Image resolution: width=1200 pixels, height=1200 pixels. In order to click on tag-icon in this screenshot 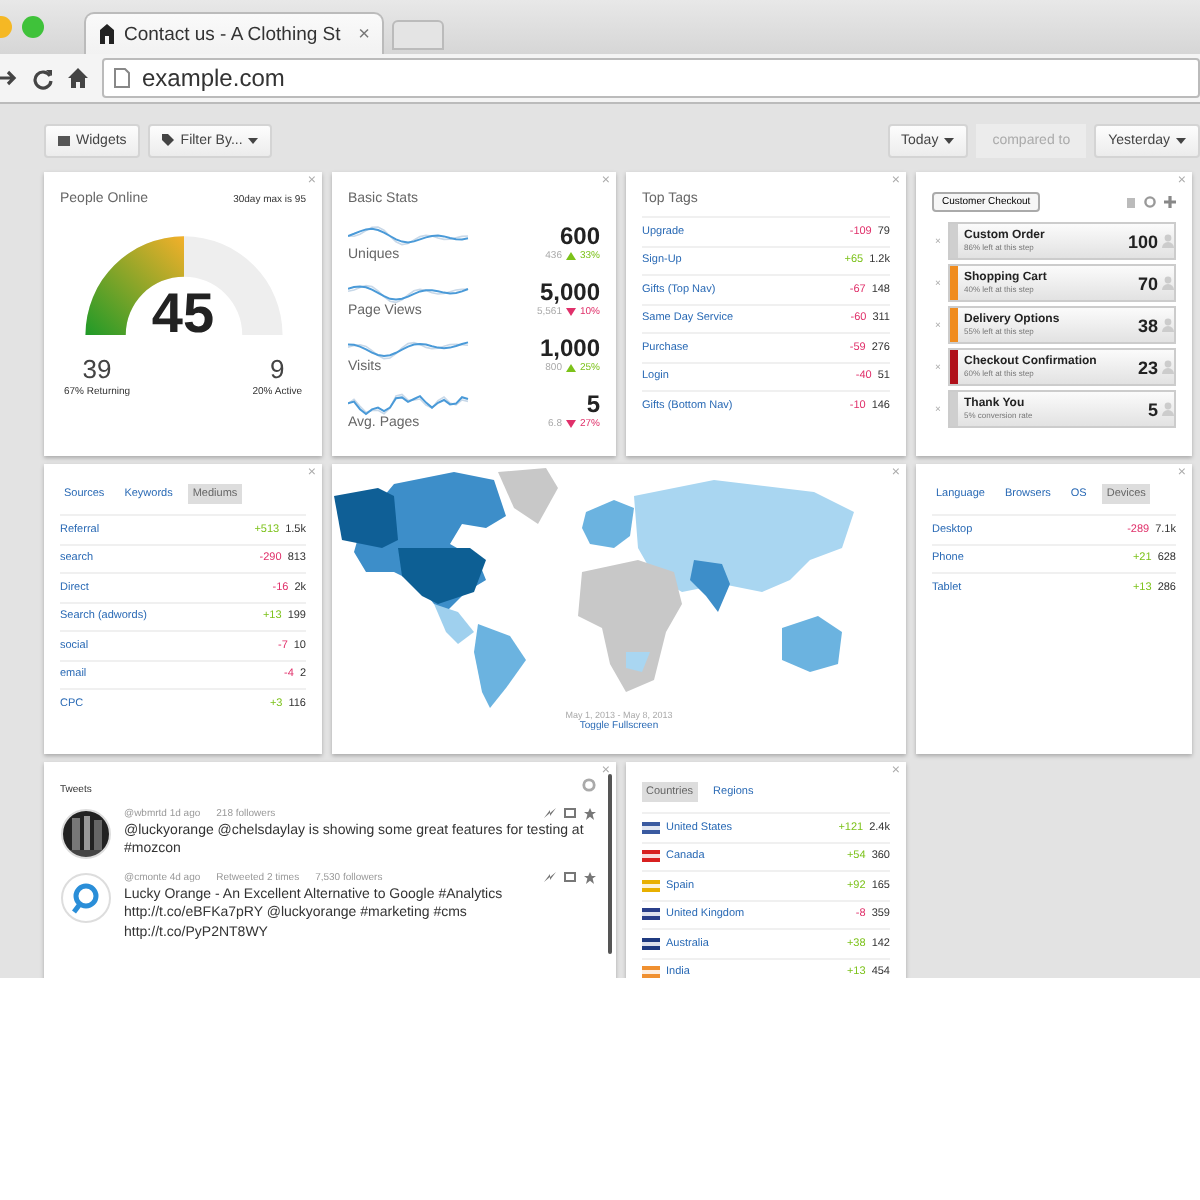, I will do `click(168, 140)`.